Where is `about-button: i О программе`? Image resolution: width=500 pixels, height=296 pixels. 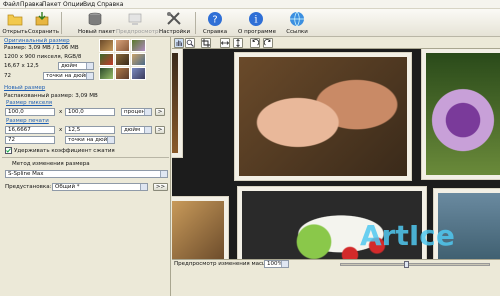 about-button: i О программе is located at coordinates (257, 23).